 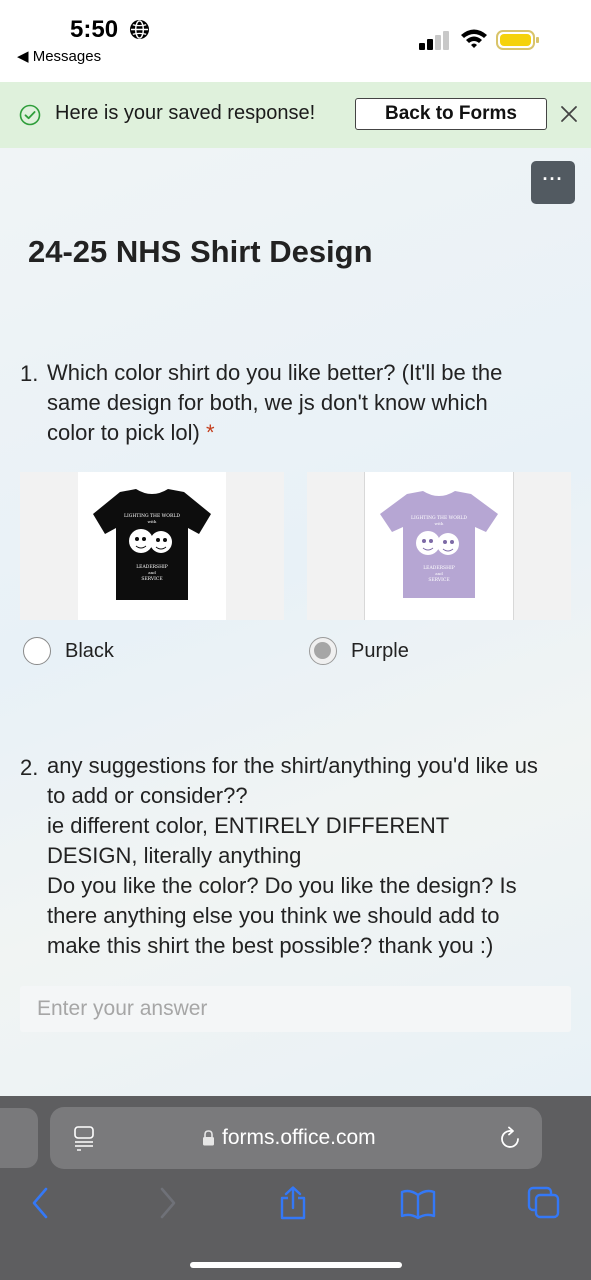 What do you see at coordinates (511, 1138) in the screenshot?
I see `reload-icon` at bounding box center [511, 1138].